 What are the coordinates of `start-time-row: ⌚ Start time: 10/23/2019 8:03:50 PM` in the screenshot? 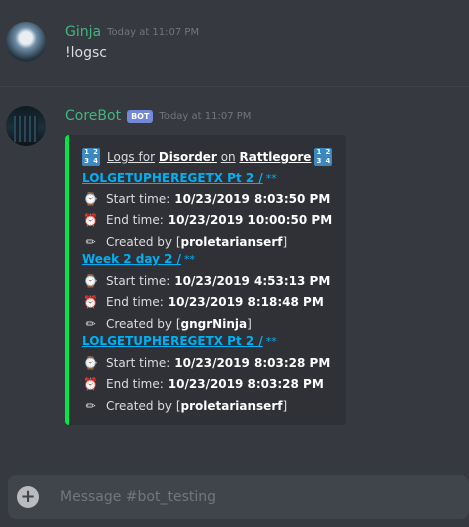 It's located at (206, 198).